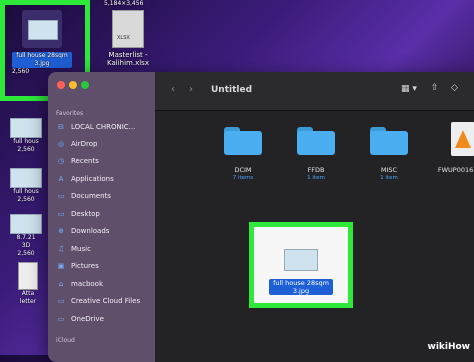  Describe the element at coordinates (128, 29) in the screenshot. I see `spreadsheet-thumbnail: XLSX` at that location.